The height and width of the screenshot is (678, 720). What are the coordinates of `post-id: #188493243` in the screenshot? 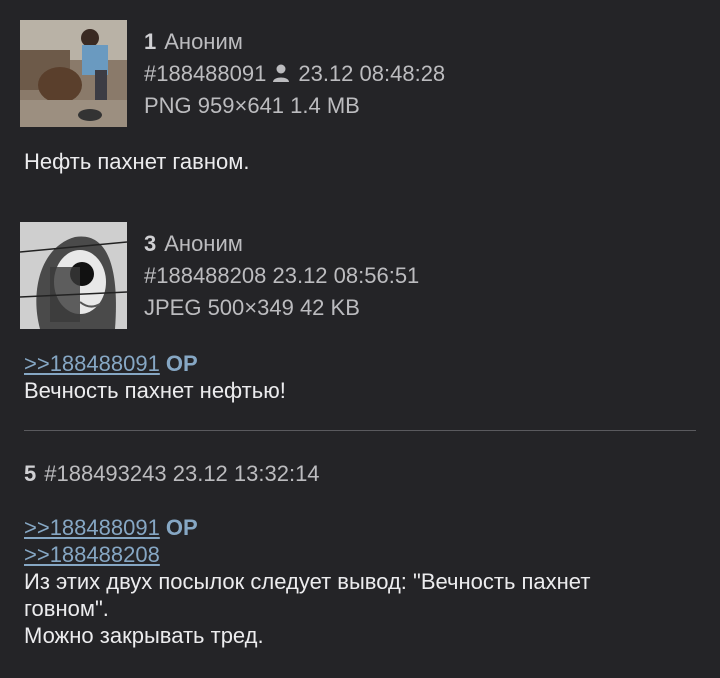 It's located at (105, 473).